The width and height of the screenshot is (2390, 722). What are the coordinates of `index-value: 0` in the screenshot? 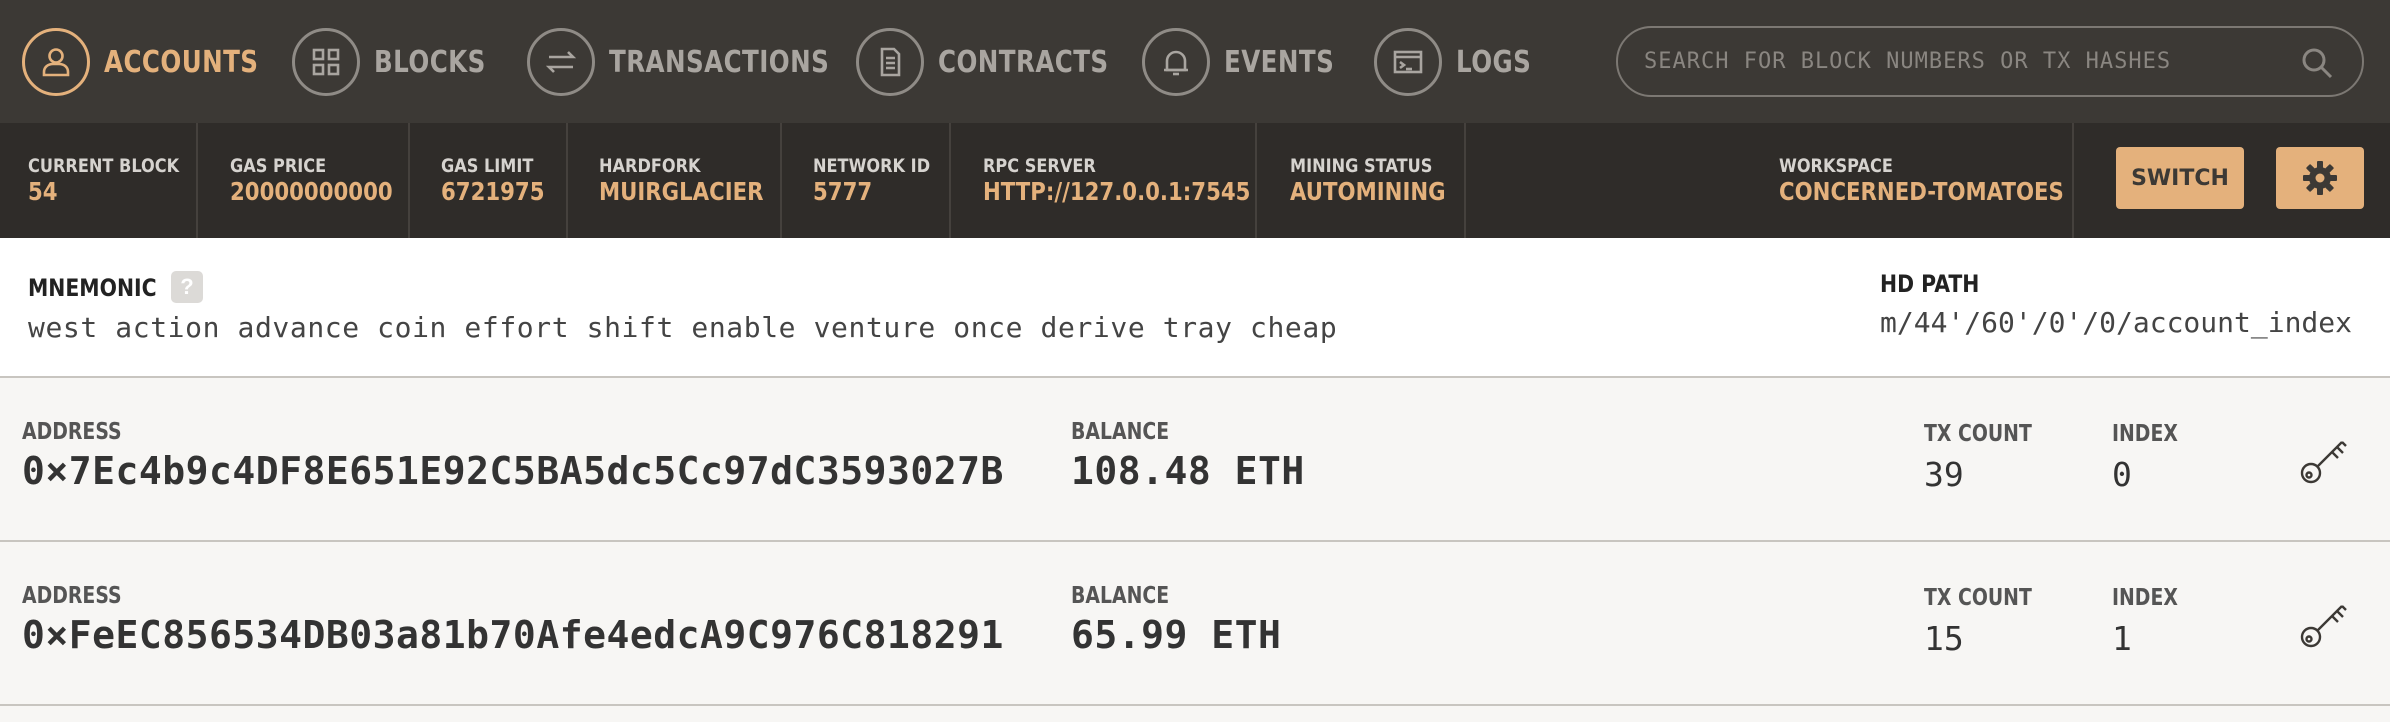 It's located at (2122, 474).